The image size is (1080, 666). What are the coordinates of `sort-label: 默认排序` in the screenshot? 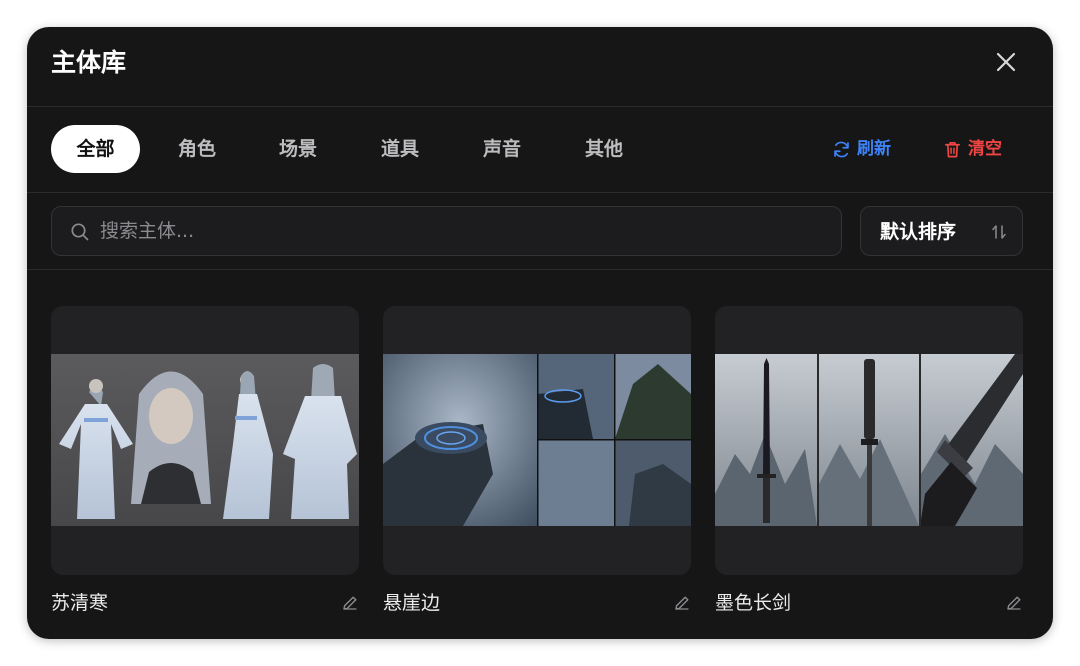 It's located at (918, 232).